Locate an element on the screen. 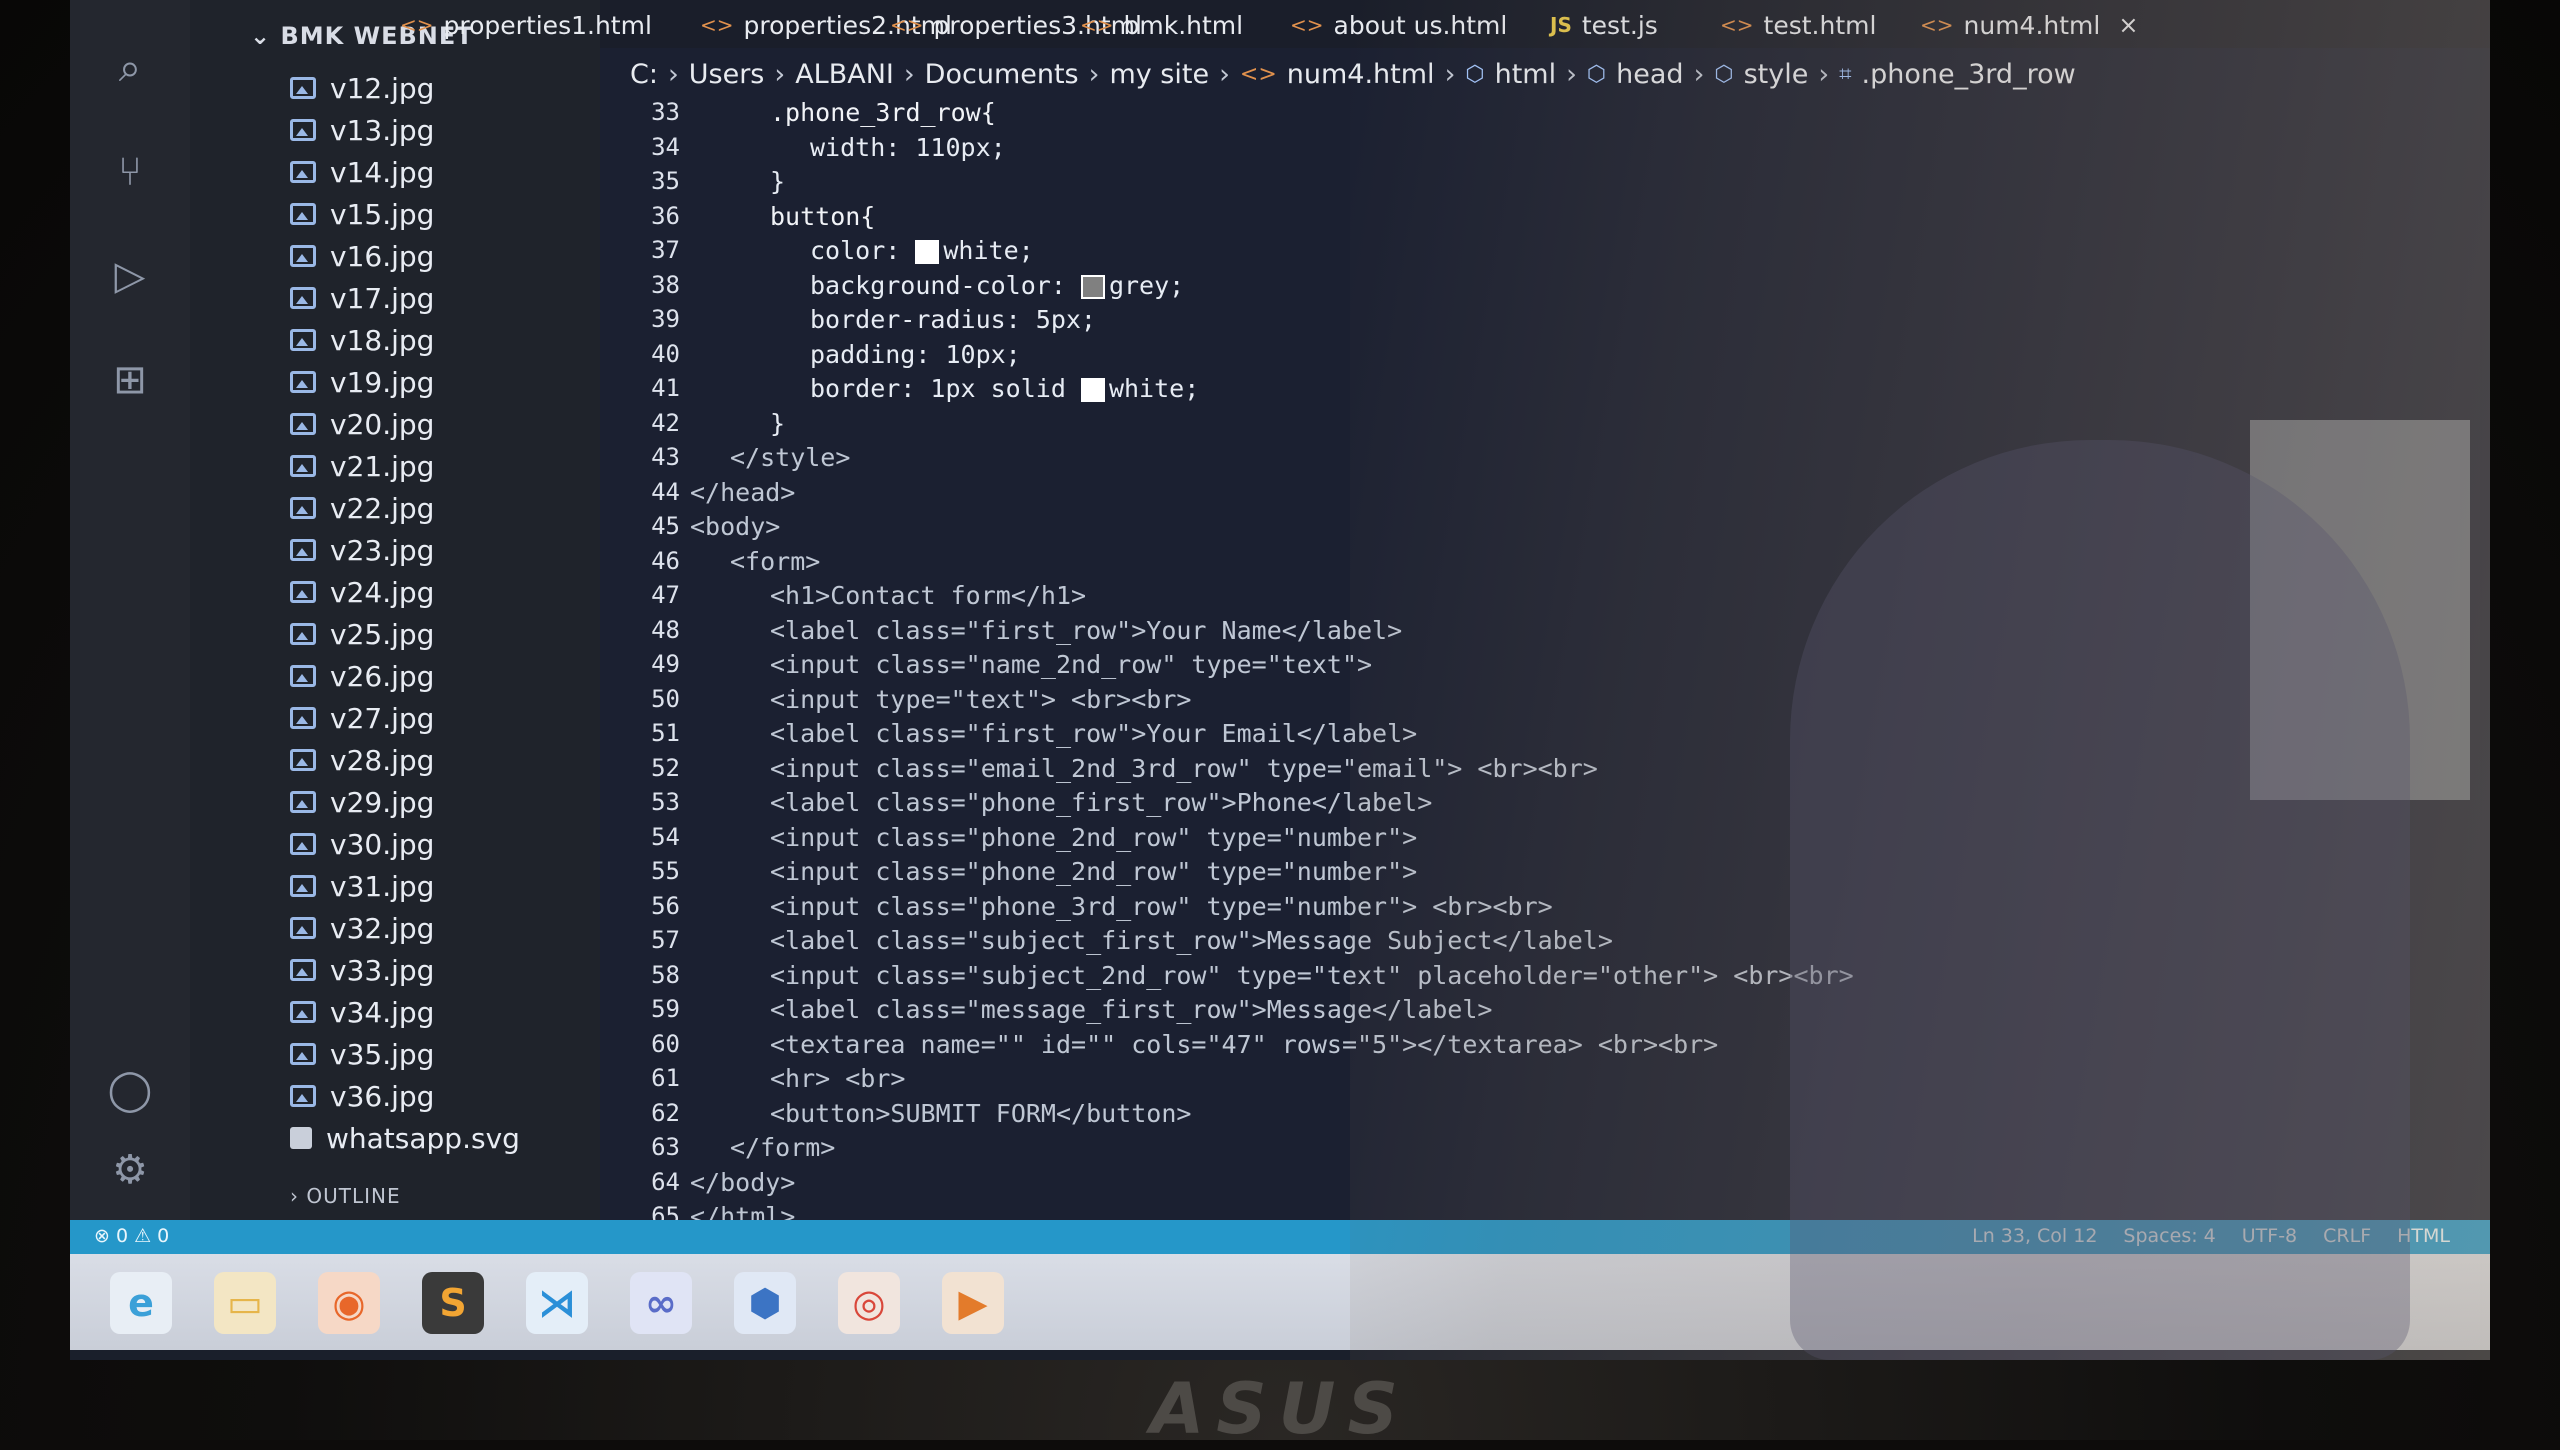  code-line: <button>SUBMIT FORM</button> is located at coordinates (980, 1113).